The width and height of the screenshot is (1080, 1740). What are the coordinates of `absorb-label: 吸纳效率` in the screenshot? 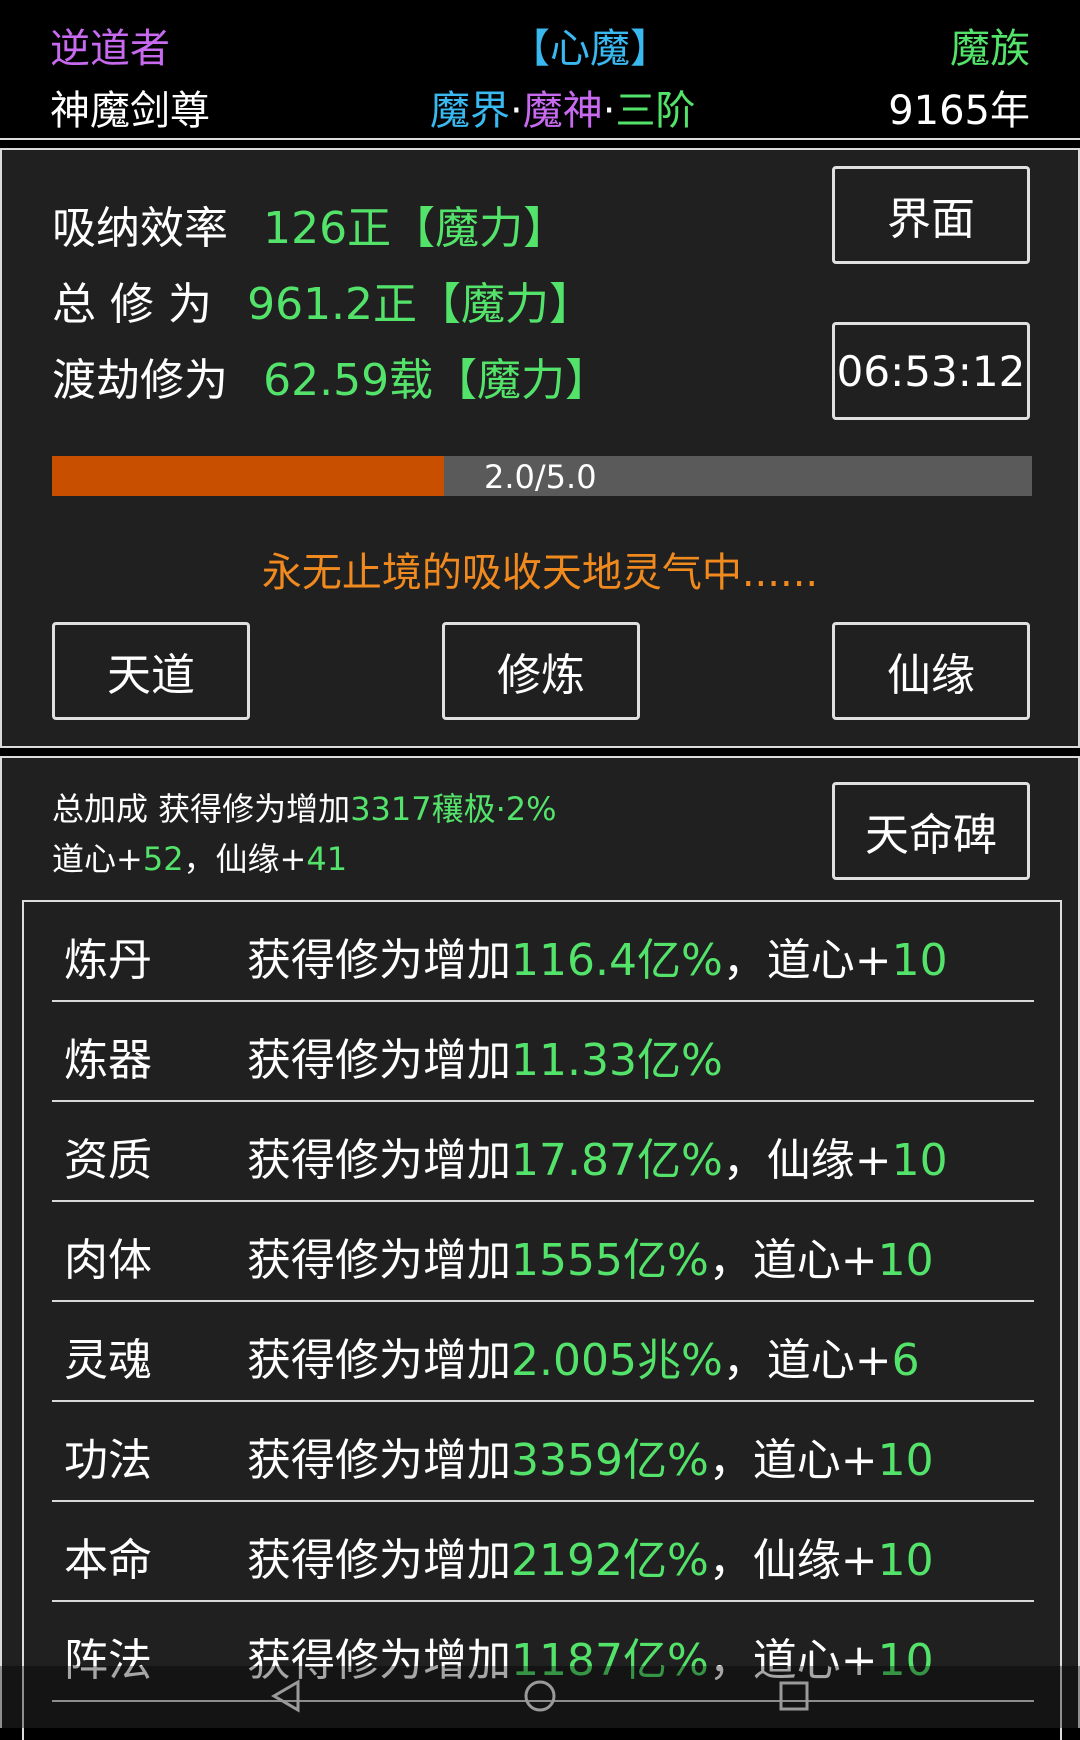 It's located at (140, 228).